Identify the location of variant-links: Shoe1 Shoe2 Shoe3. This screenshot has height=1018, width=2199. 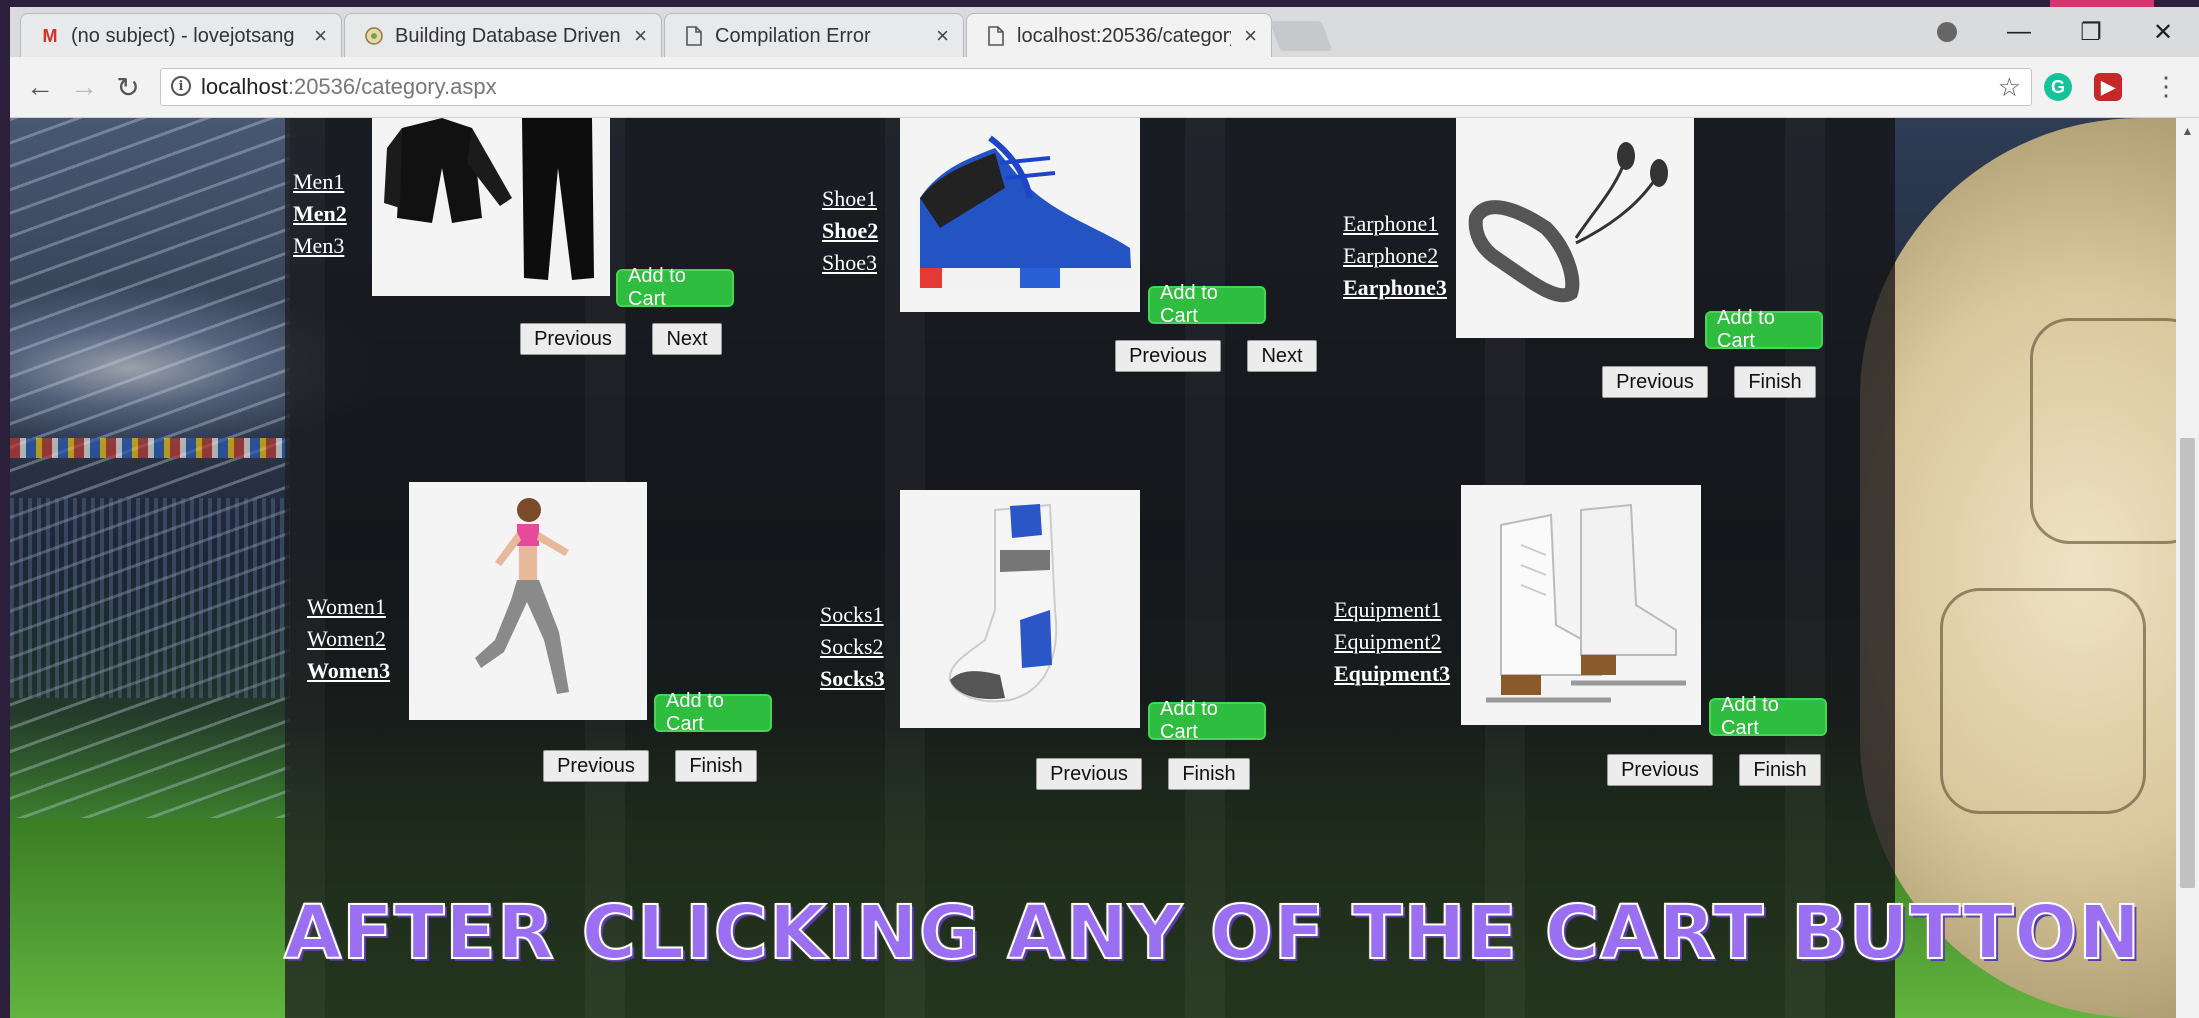
(850, 231).